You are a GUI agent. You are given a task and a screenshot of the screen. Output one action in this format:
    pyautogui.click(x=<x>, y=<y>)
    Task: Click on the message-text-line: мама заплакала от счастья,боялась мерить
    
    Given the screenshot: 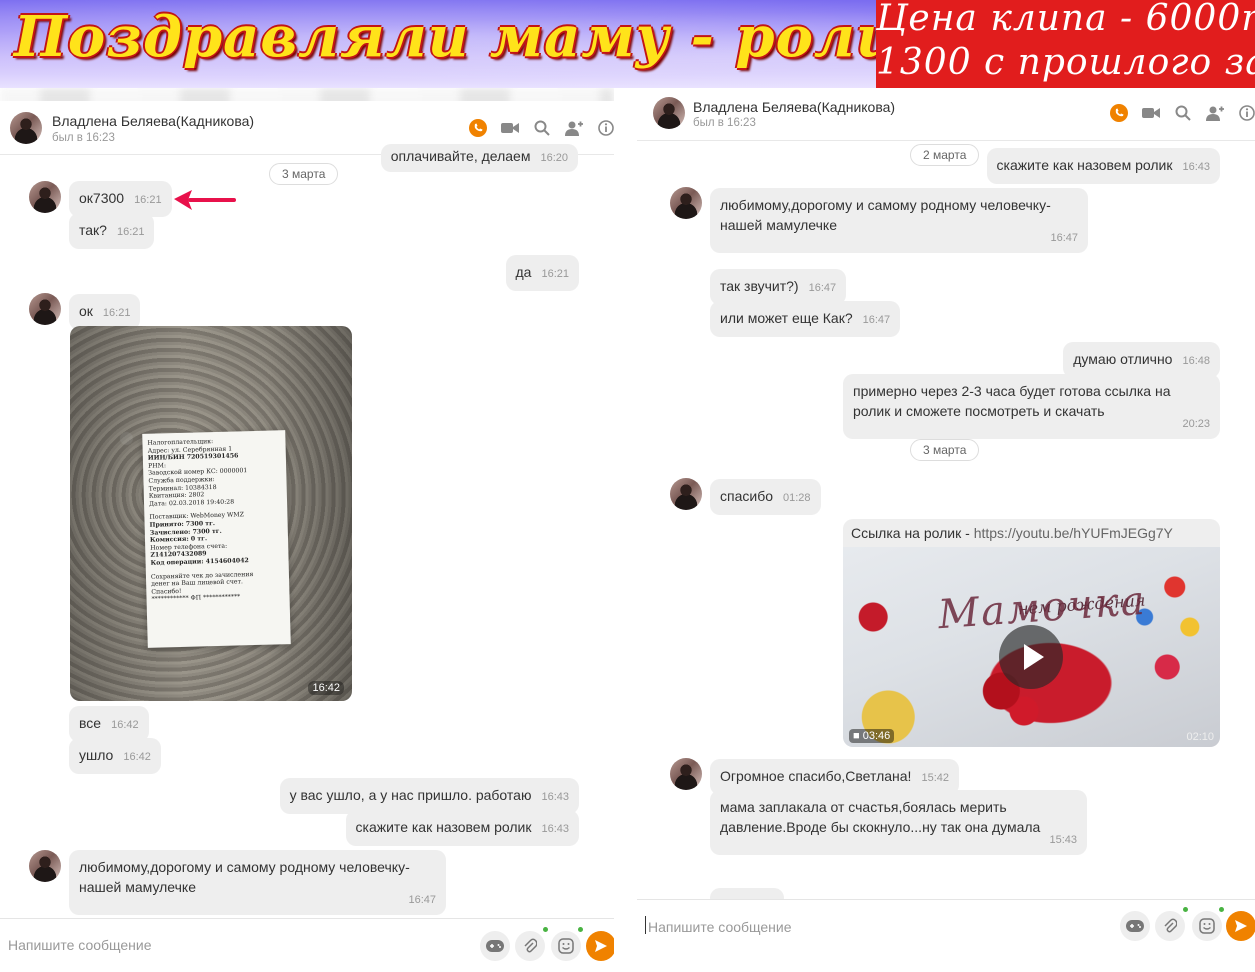 What is the action you would take?
    pyautogui.click(x=863, y=807)
    